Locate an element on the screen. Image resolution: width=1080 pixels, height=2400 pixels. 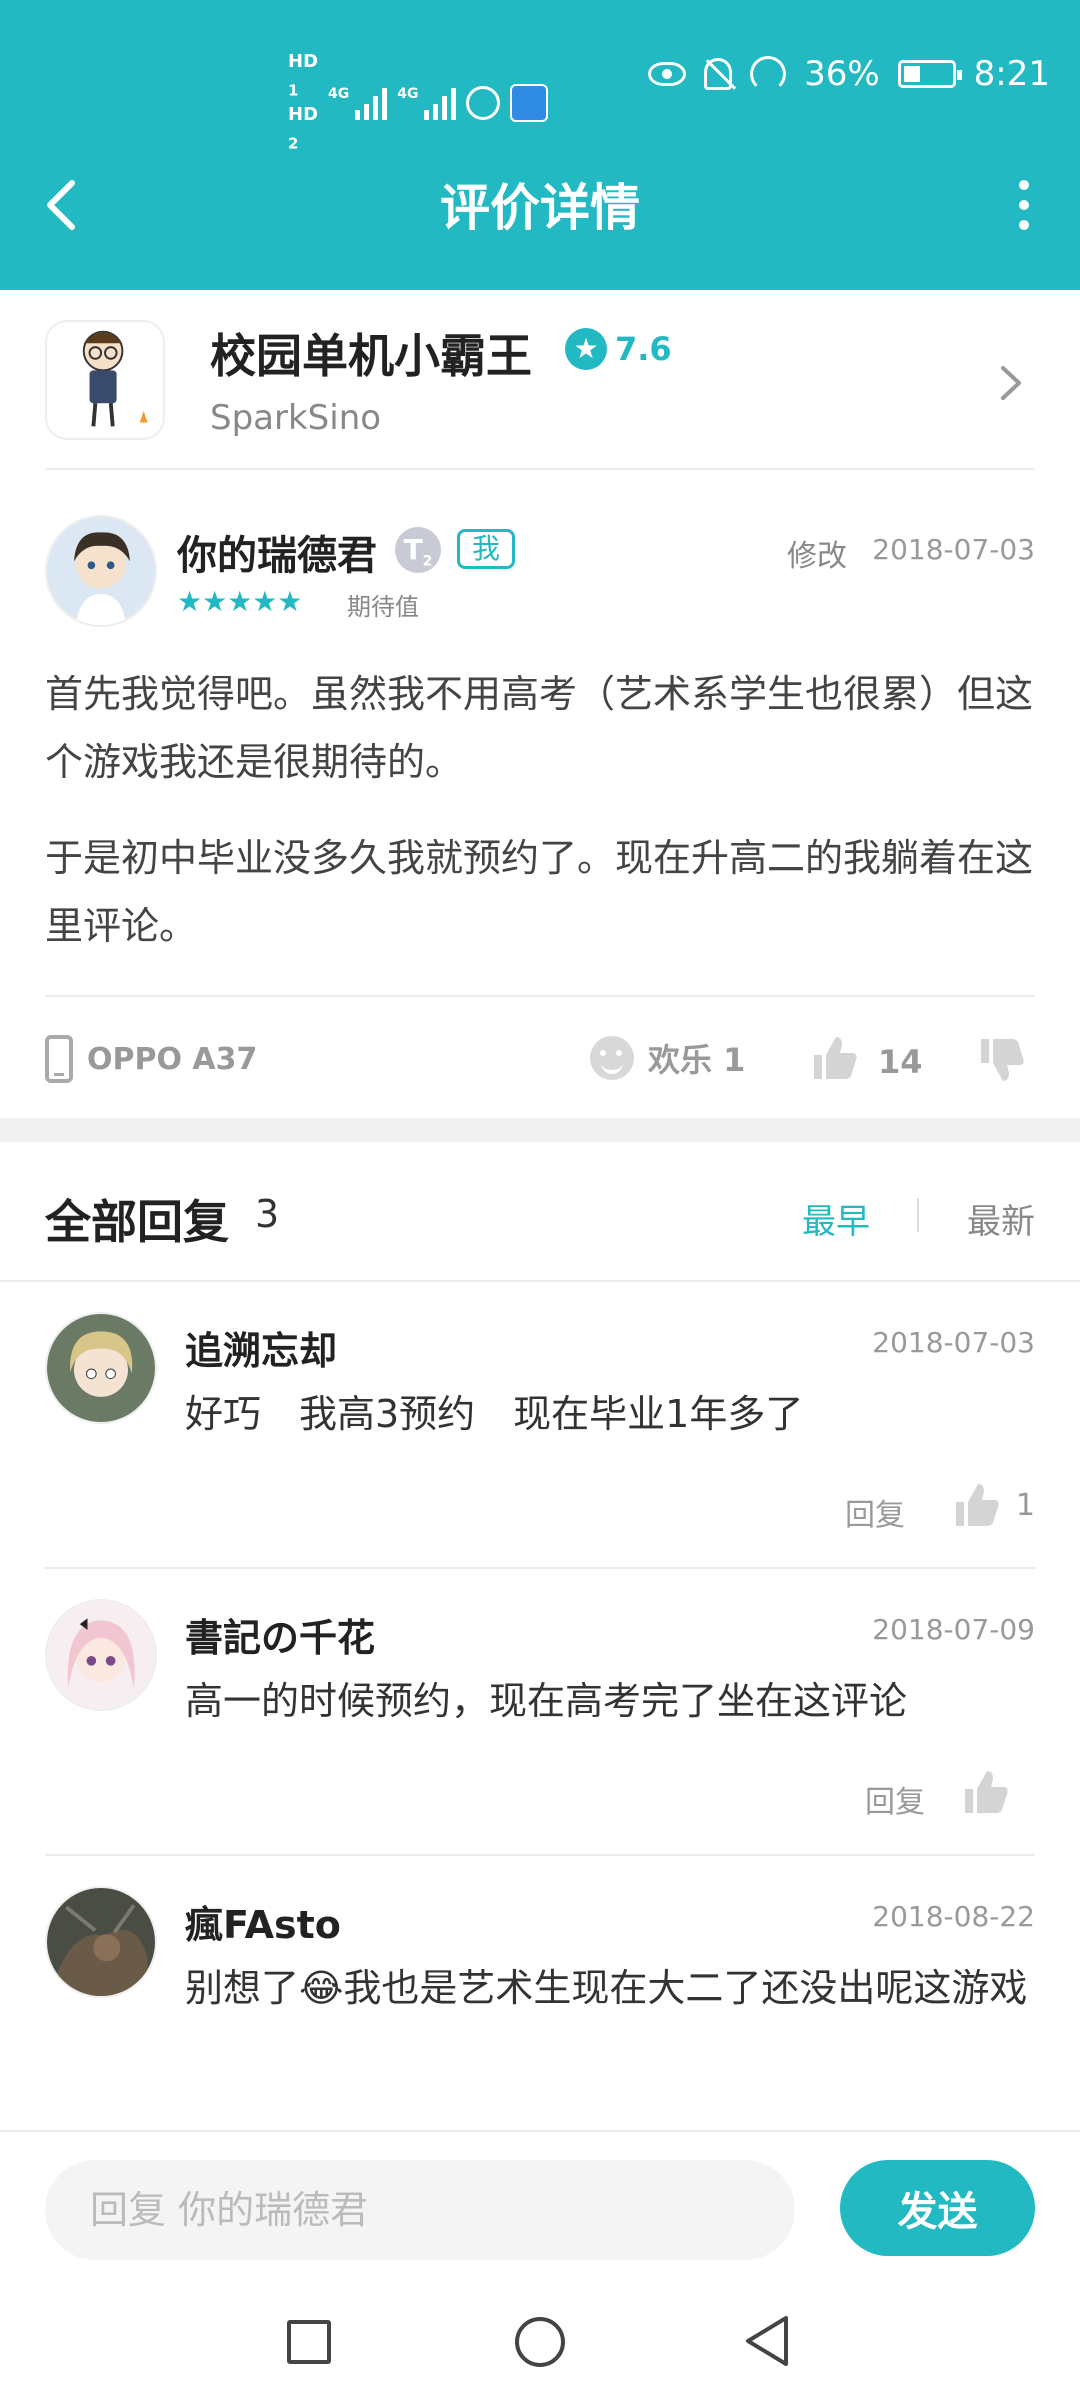
send-button: 发送 is located at coordinates (937, 2208).